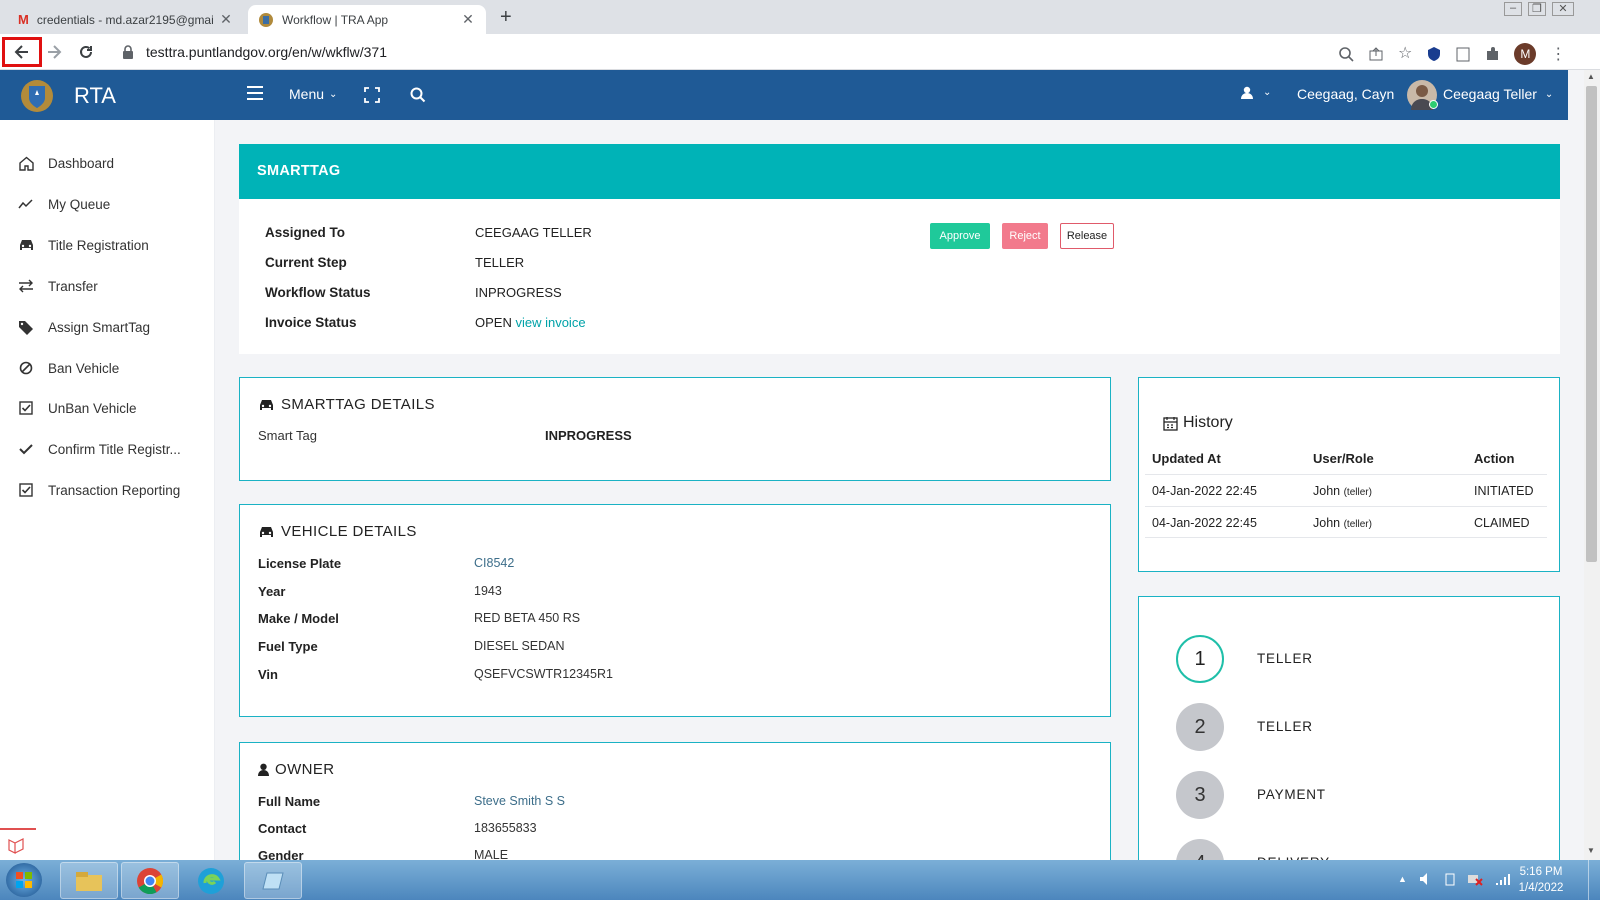 The width and height of the screenshot is (1600, 900). Describe the element at coordinates (1541, 880) in the screenshot. I see `clock: 5:16 PM 1/4/2022` at that location.